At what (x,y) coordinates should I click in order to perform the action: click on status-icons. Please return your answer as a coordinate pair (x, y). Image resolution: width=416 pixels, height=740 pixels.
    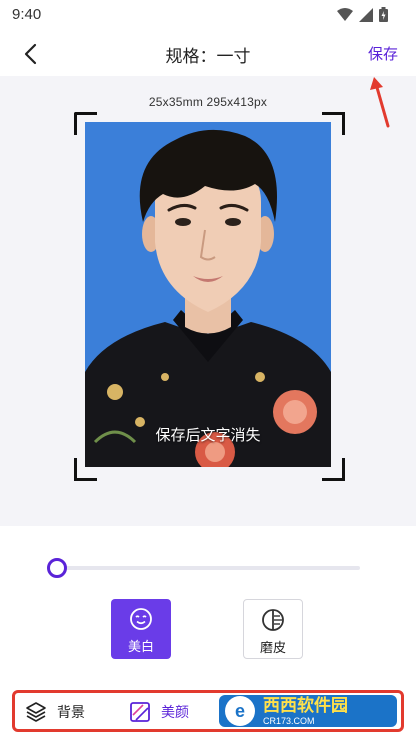
    Looking at the image, I should click on (362, 14).